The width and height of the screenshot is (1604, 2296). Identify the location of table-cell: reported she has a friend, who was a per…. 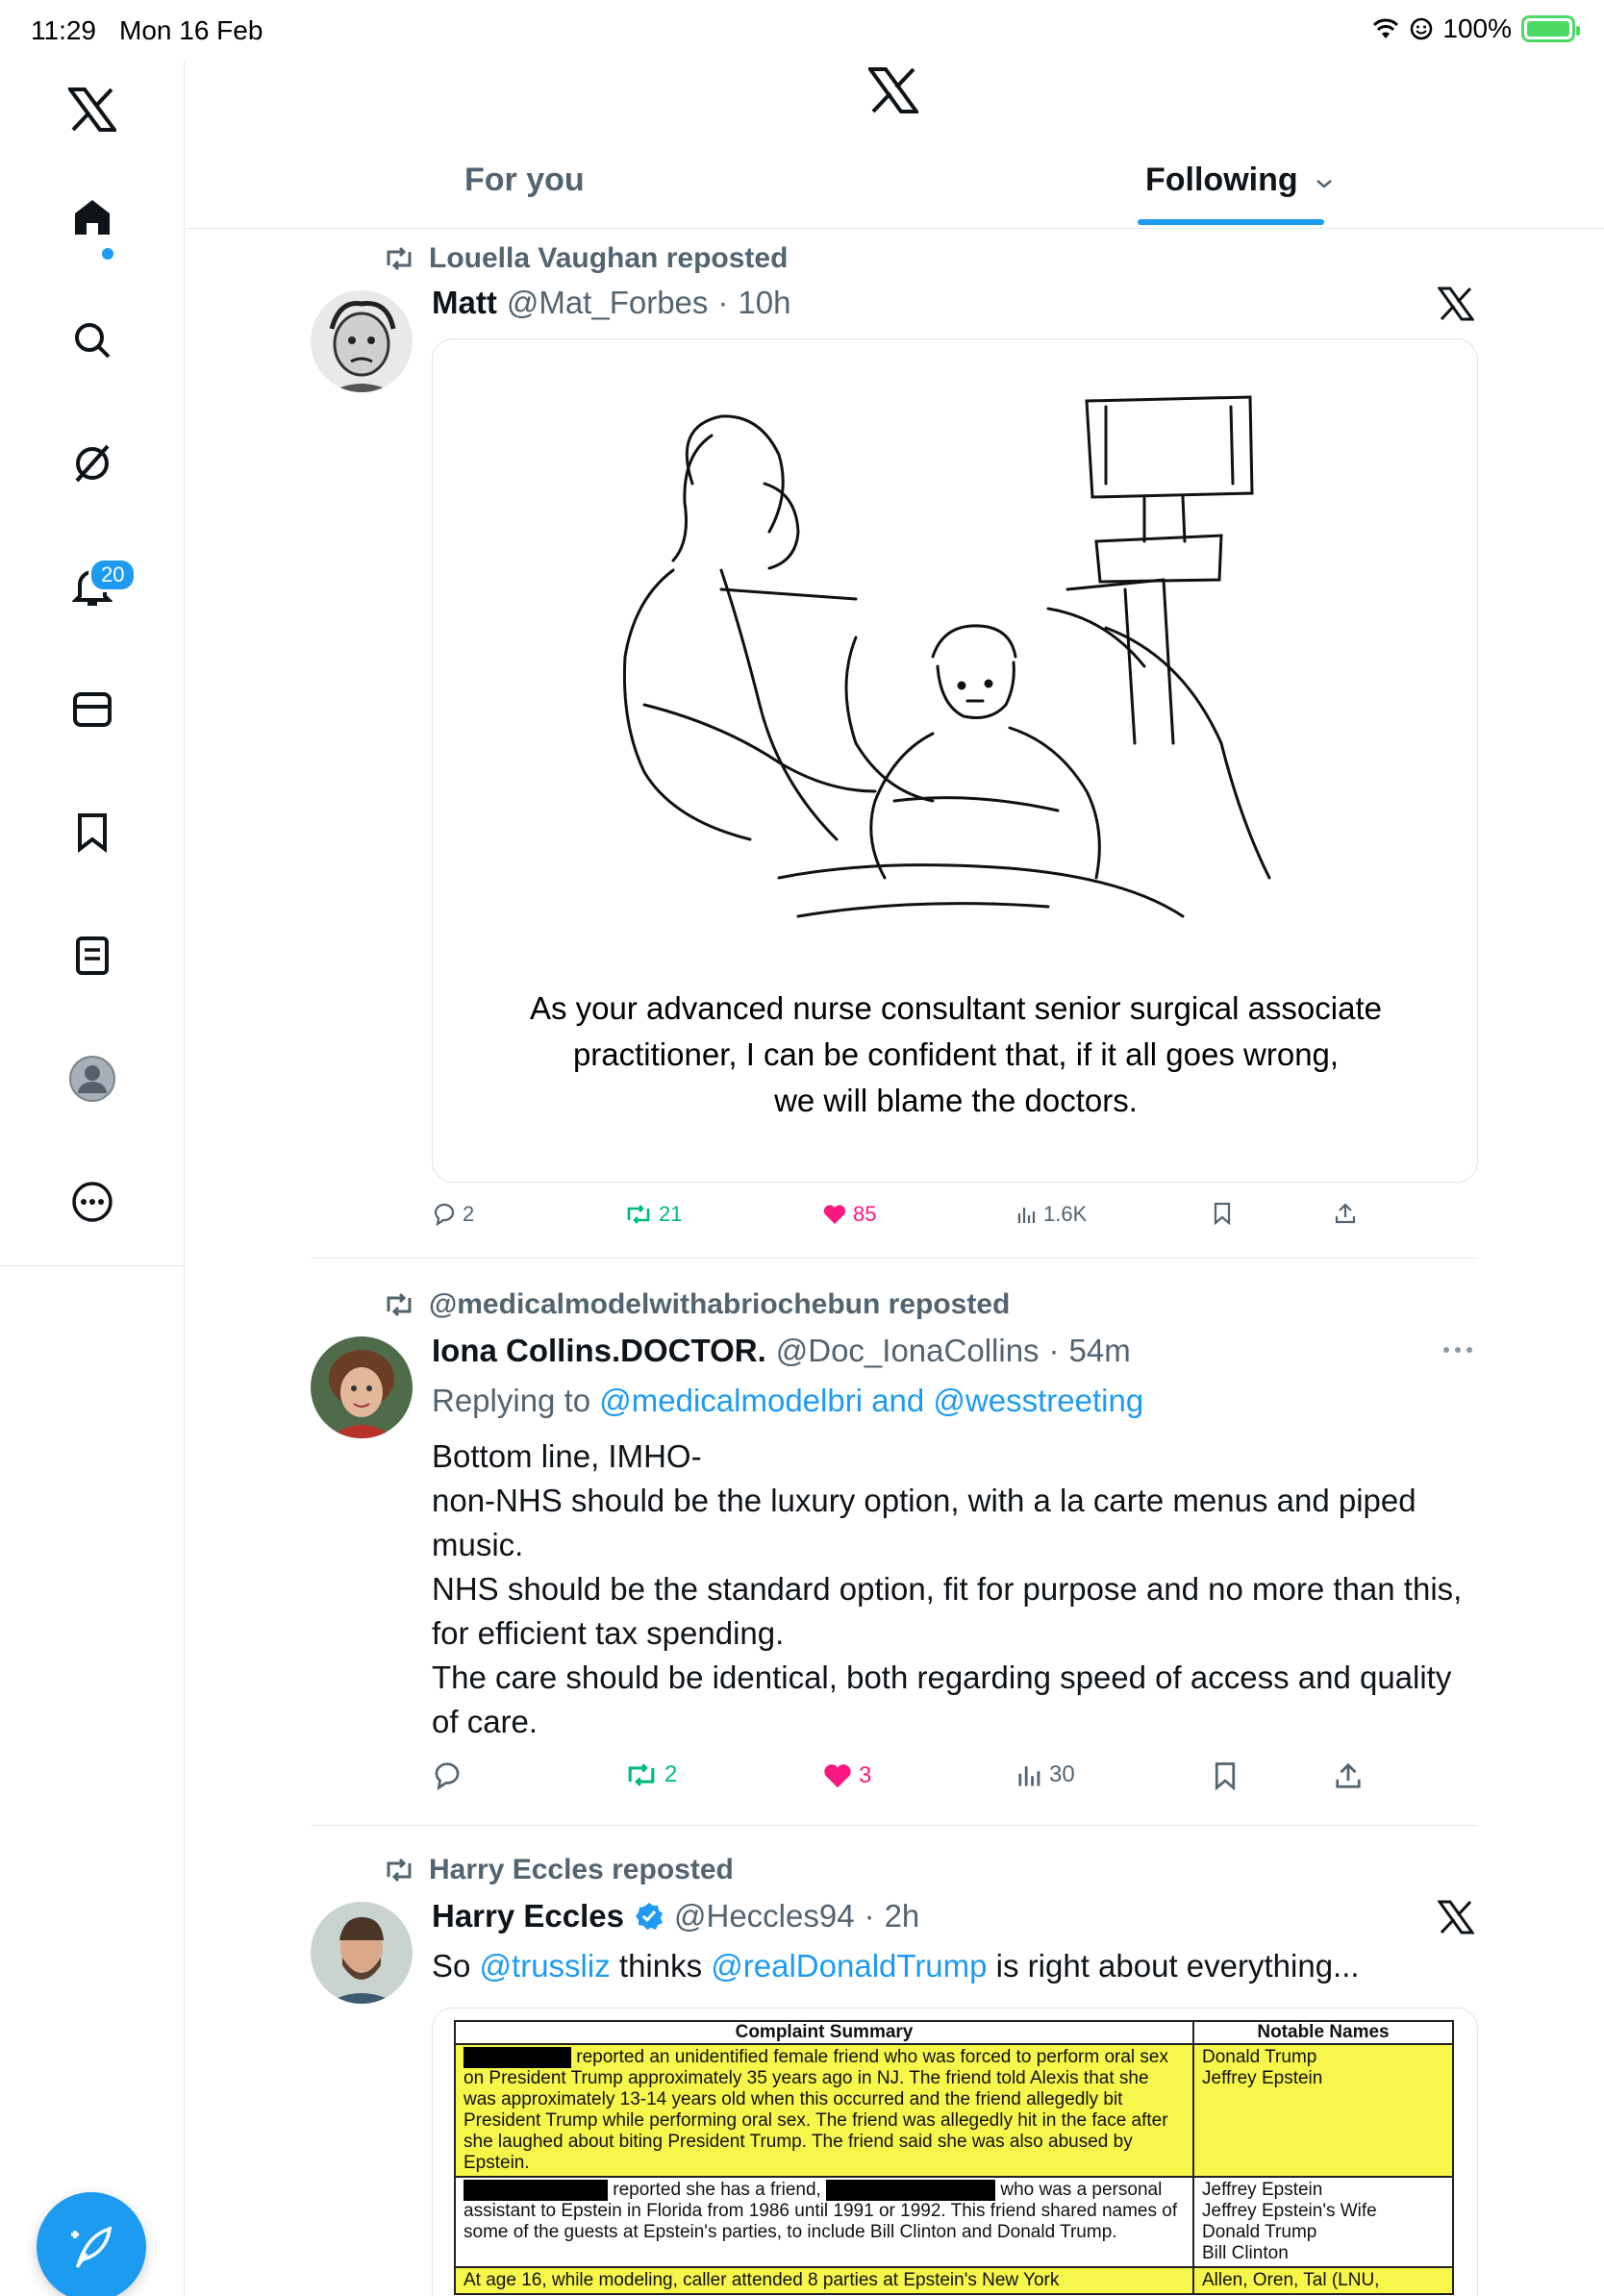
(824, 2222).